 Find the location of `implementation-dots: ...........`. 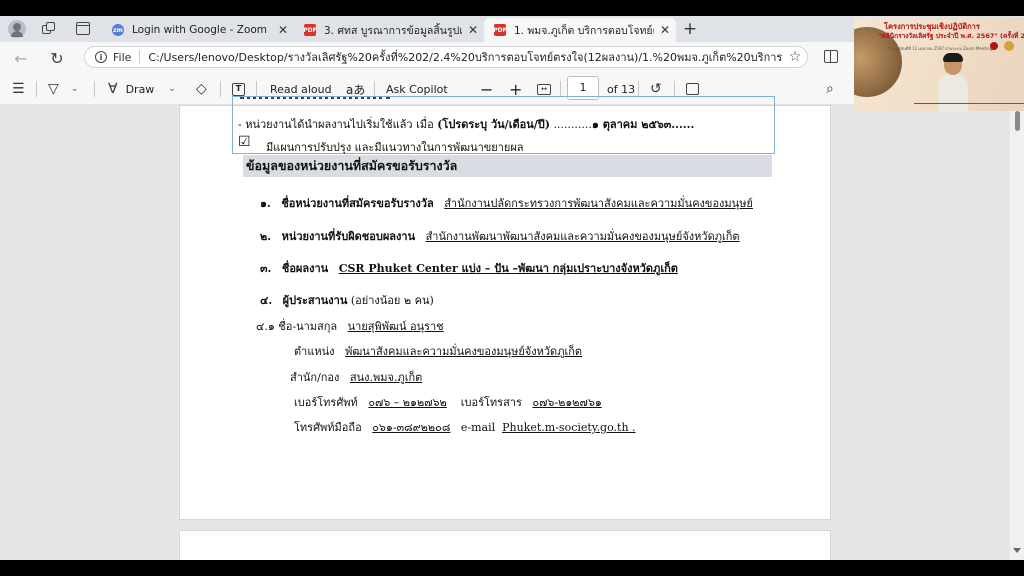

implementation-dots: ........... is located at coordinates (572, 124).